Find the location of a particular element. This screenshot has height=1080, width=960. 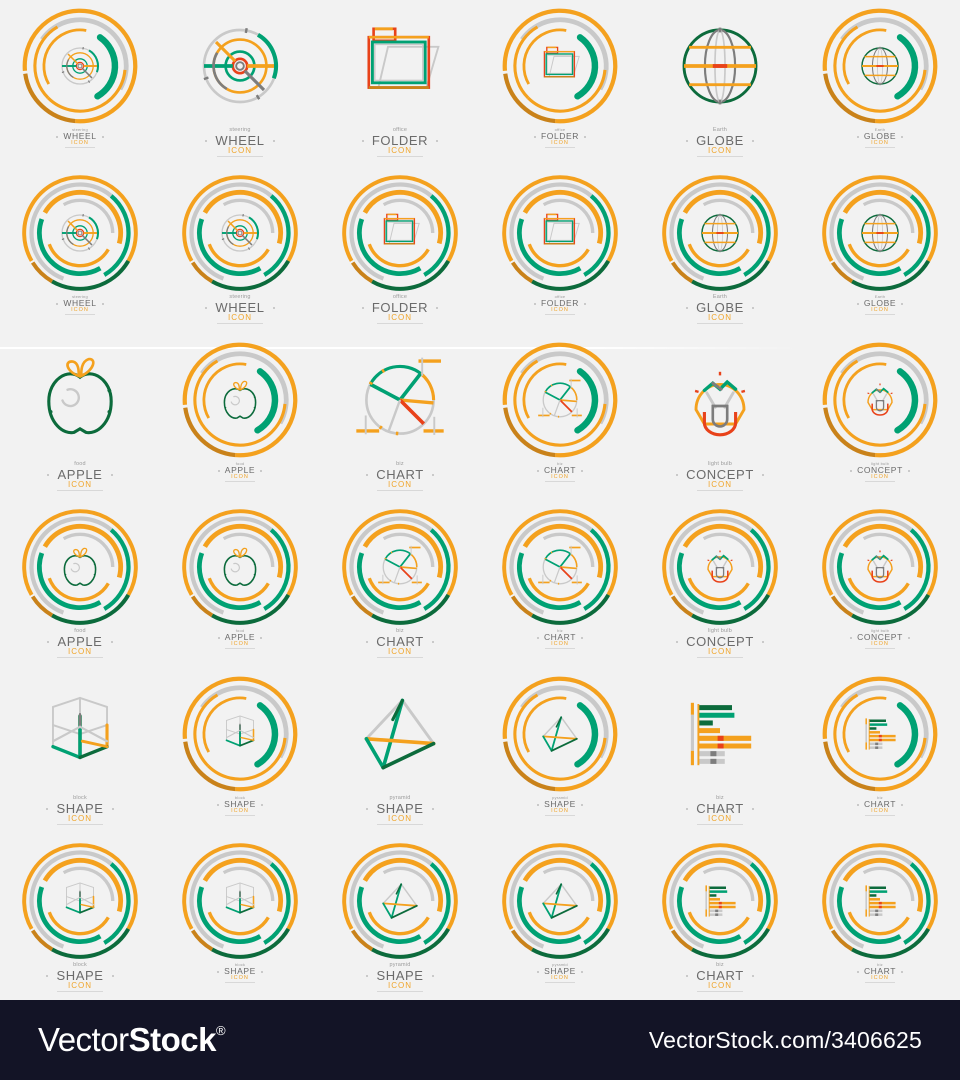

folder-icon is located at coordinates (560, 233).